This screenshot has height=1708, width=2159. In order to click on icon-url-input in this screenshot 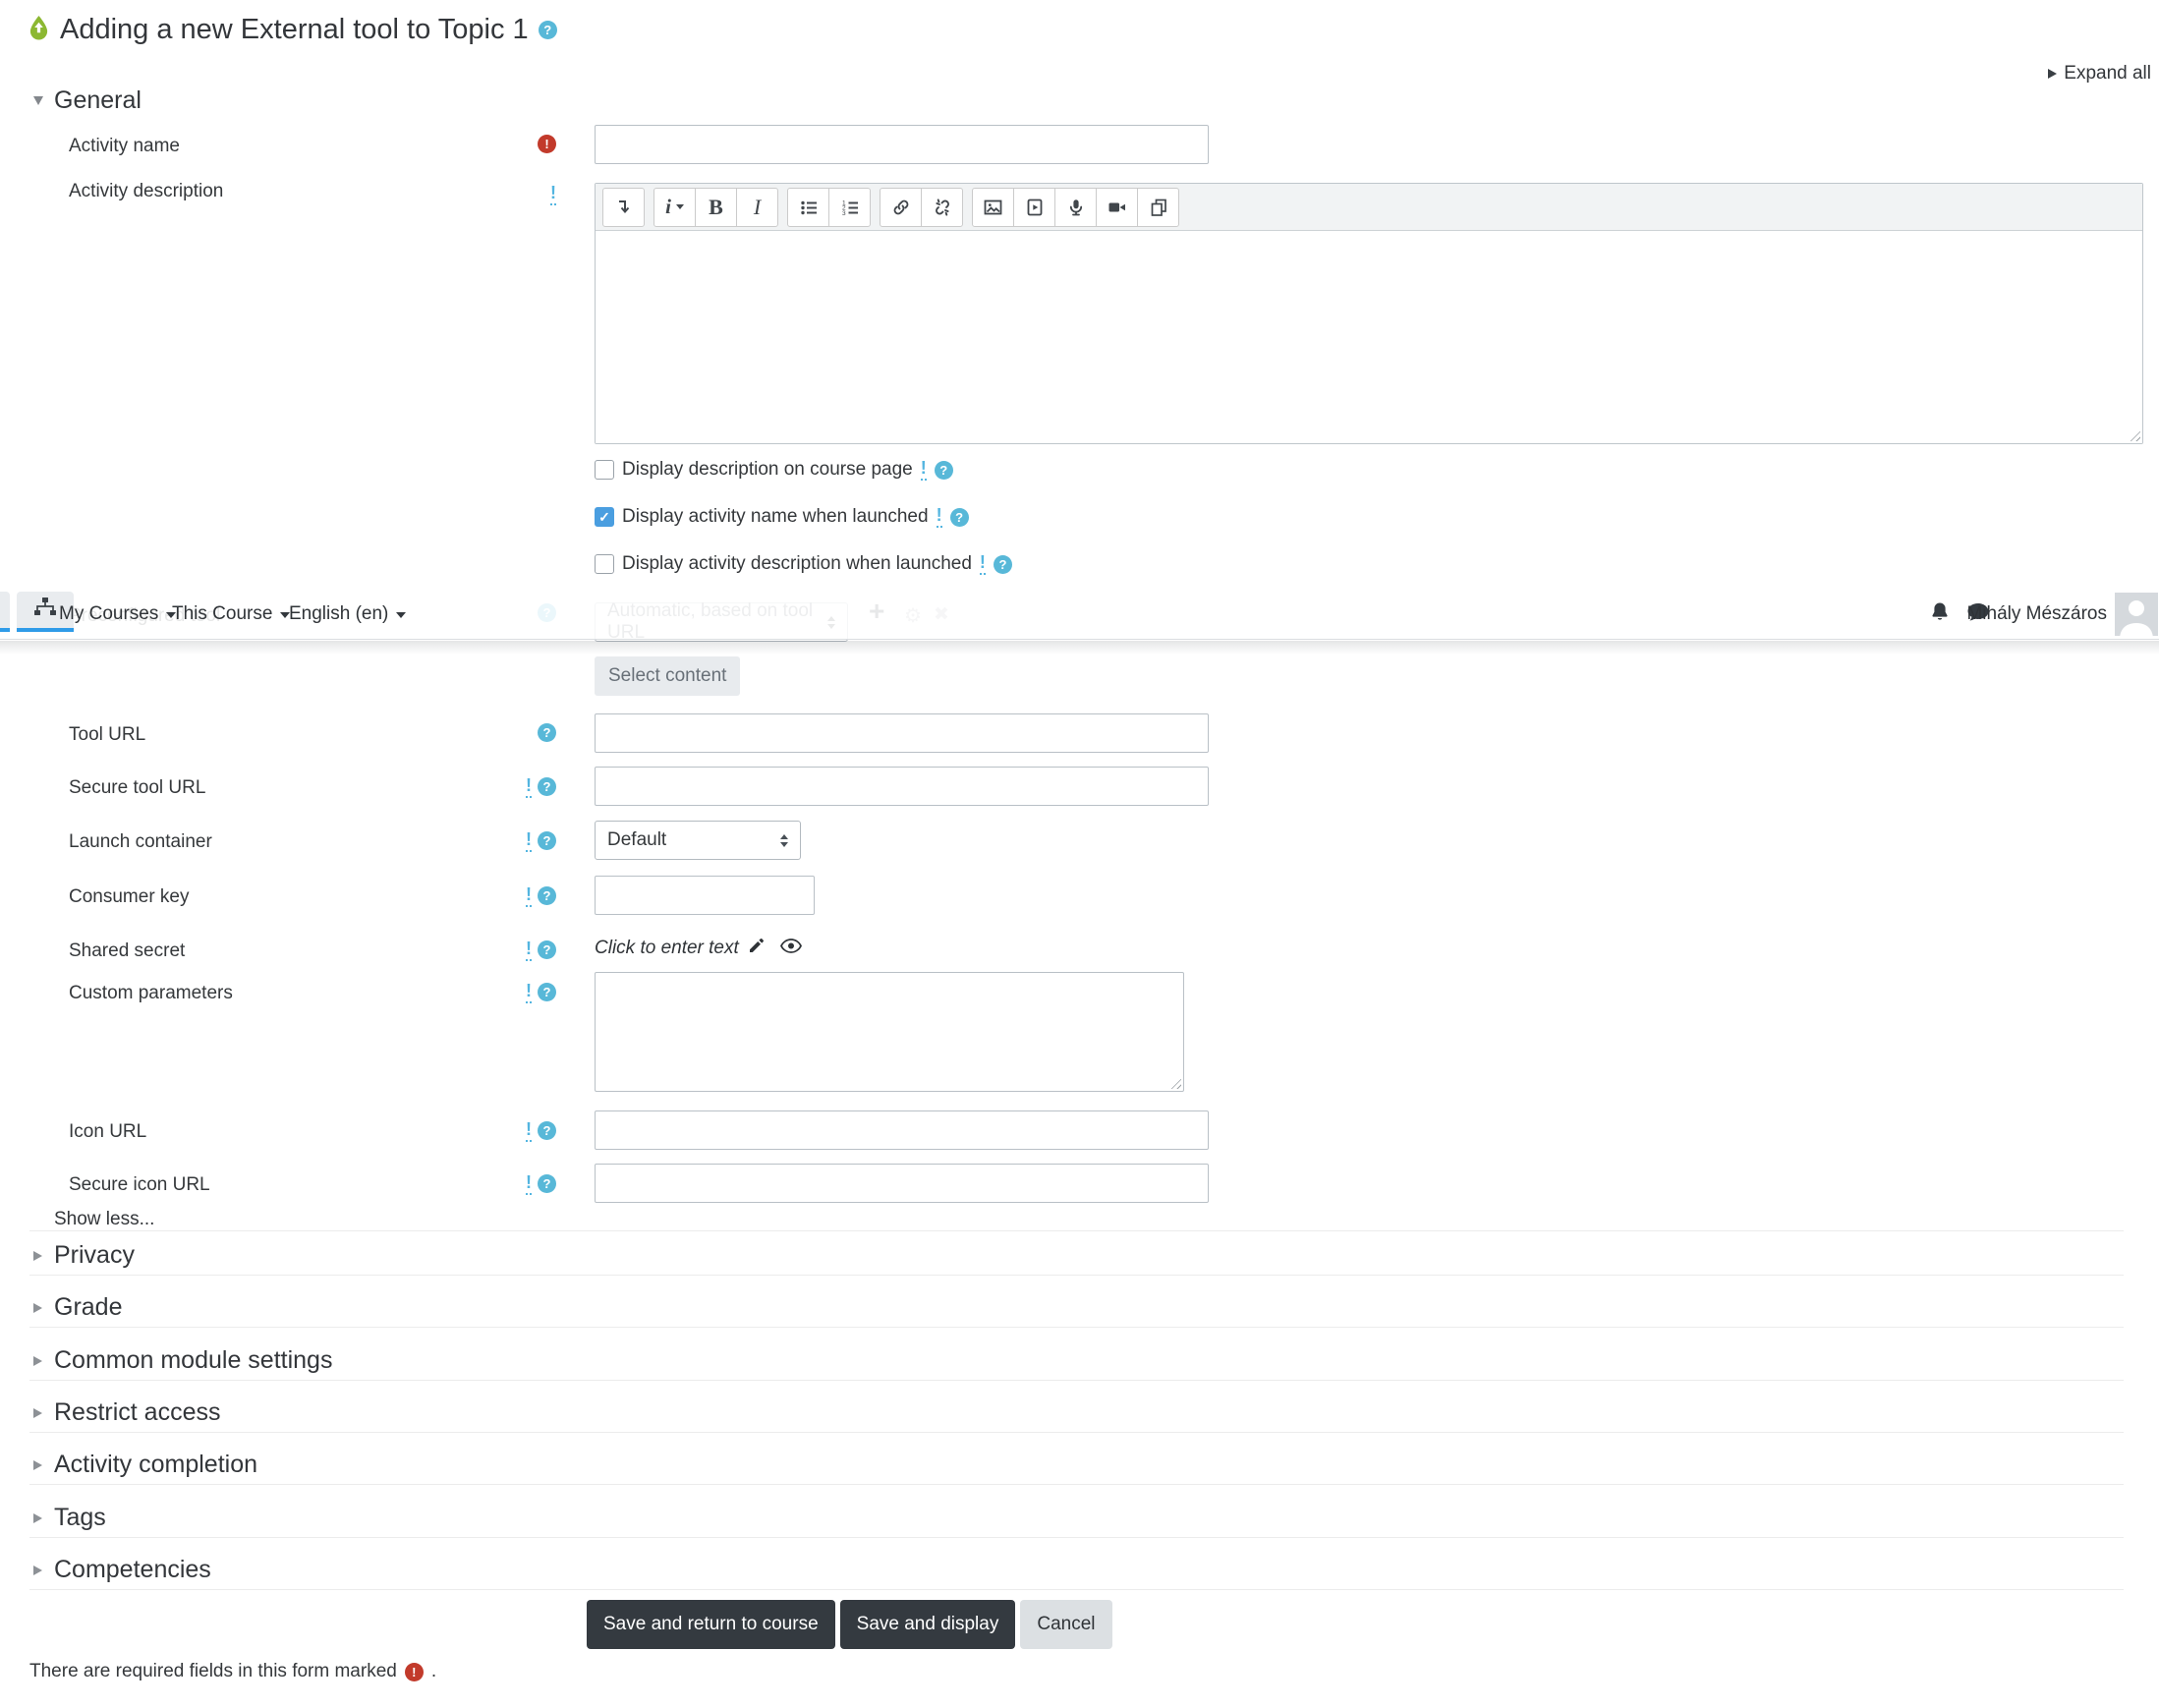, I will do `click(902, 1130)`.